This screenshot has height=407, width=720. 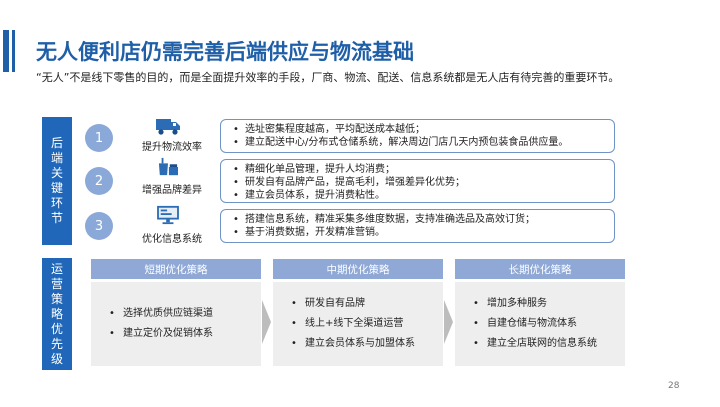 What do you see at coordinates (176, 269) in the screenshot?
I see `short-term-header: 短期优化策略` at bounding box center [176, 269].